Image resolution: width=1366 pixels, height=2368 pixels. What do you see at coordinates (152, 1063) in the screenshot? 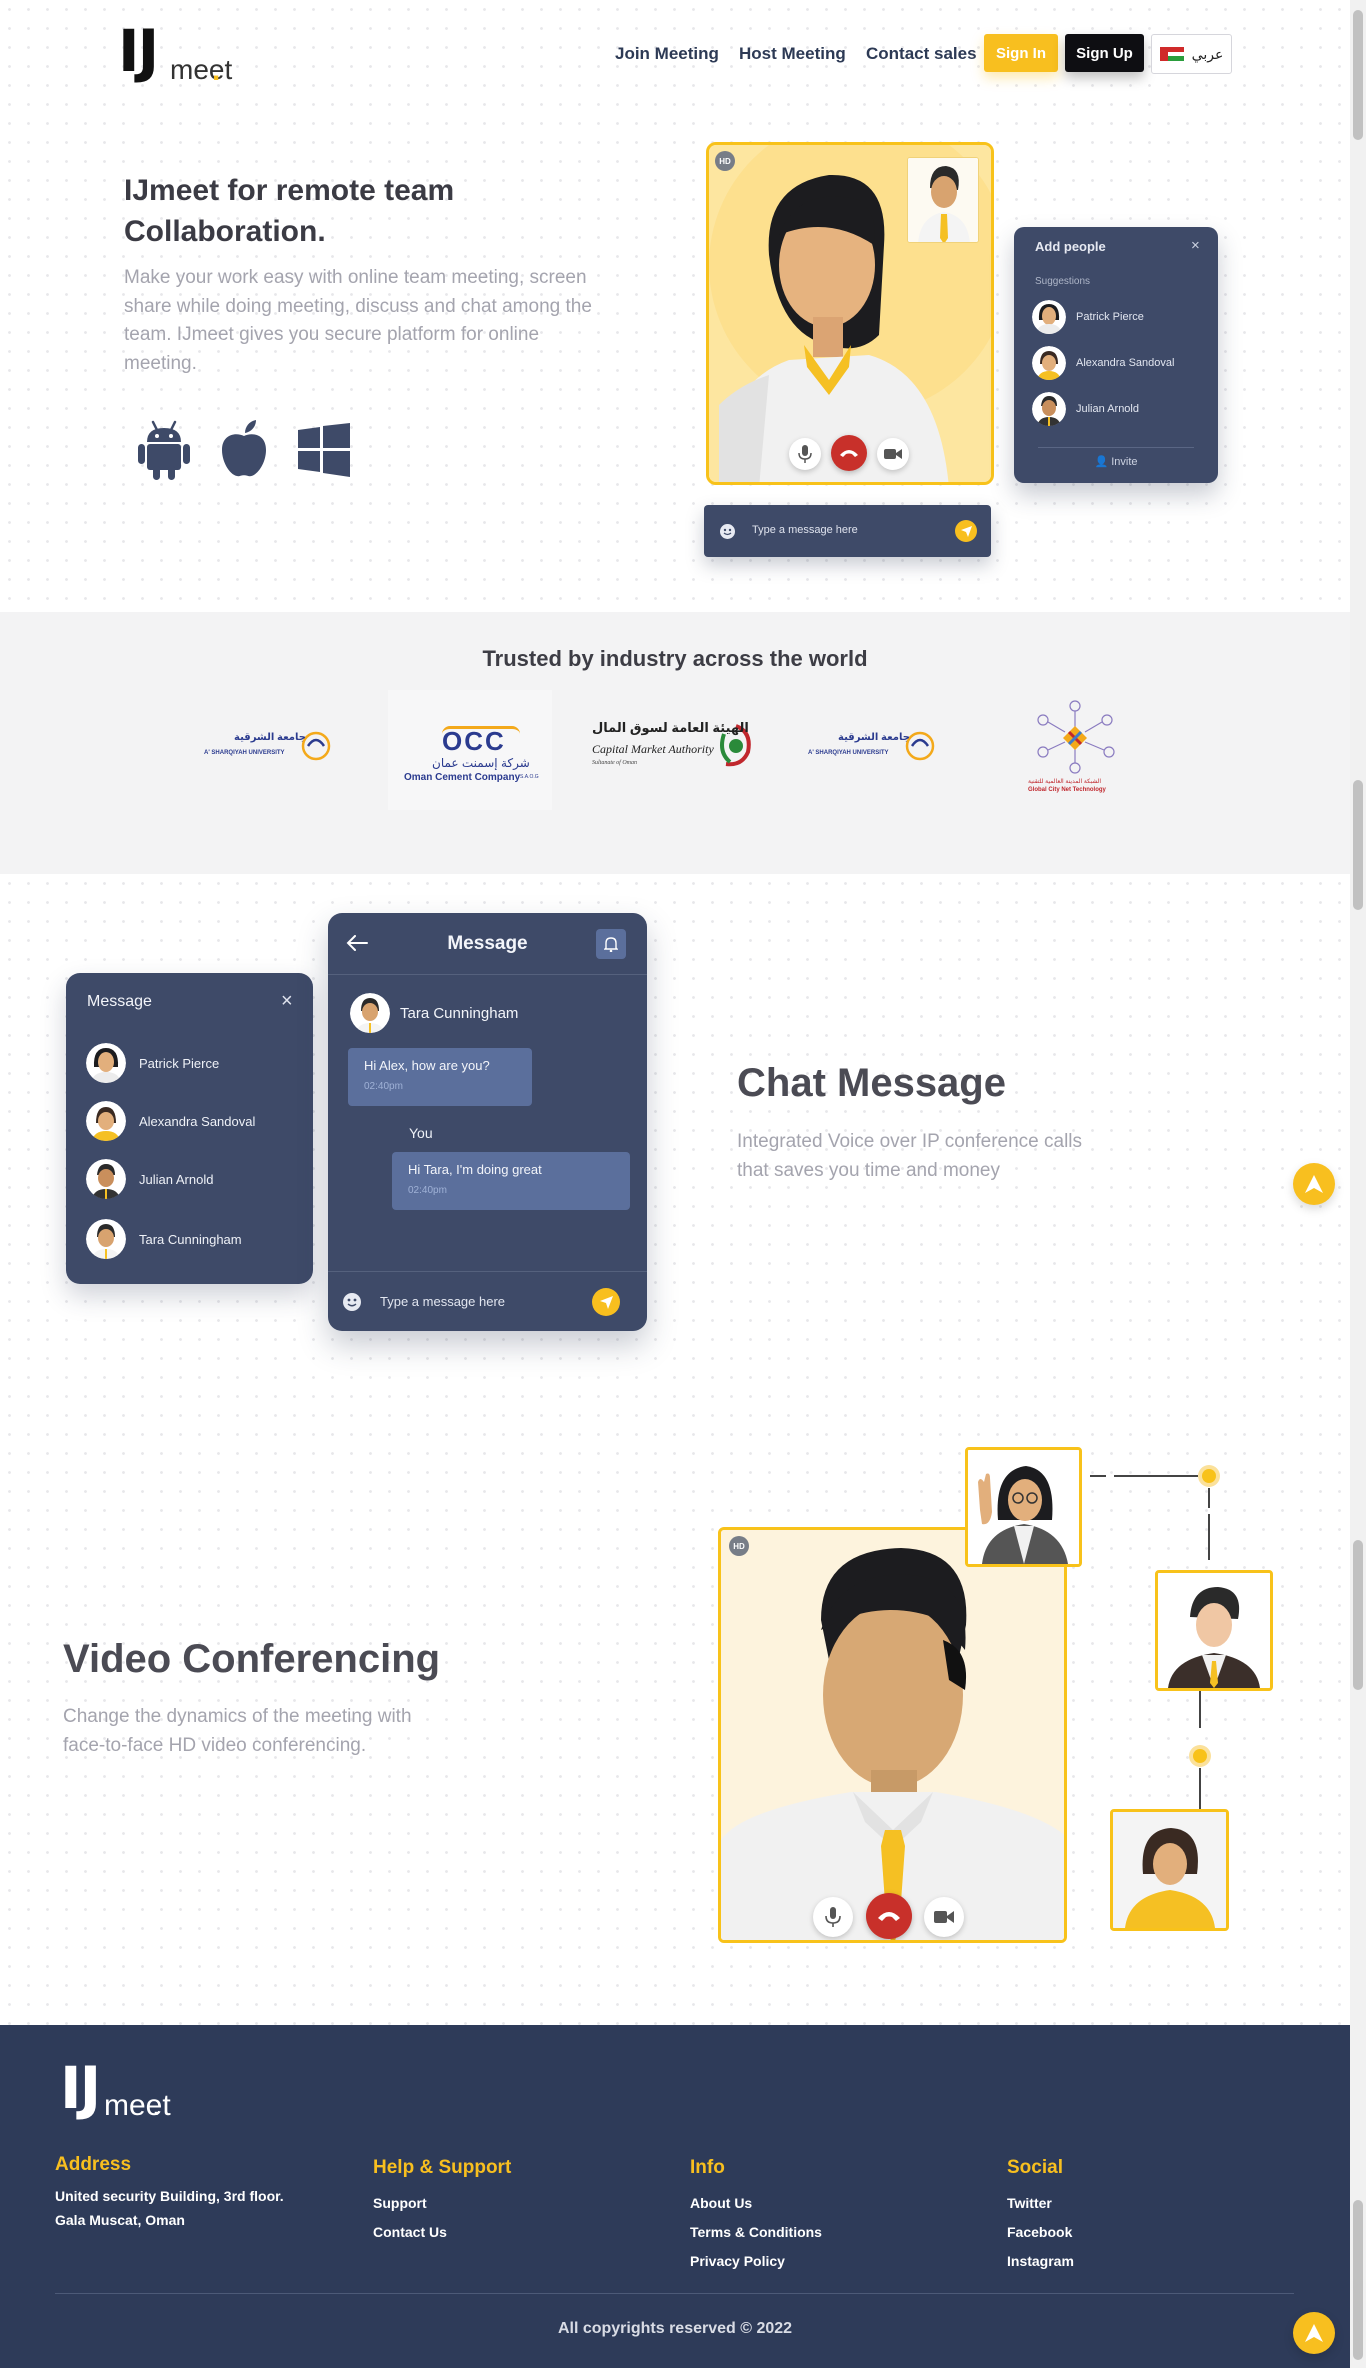
I see `contact-item: Patrick Pierce` at bounding box center [152, 1063].